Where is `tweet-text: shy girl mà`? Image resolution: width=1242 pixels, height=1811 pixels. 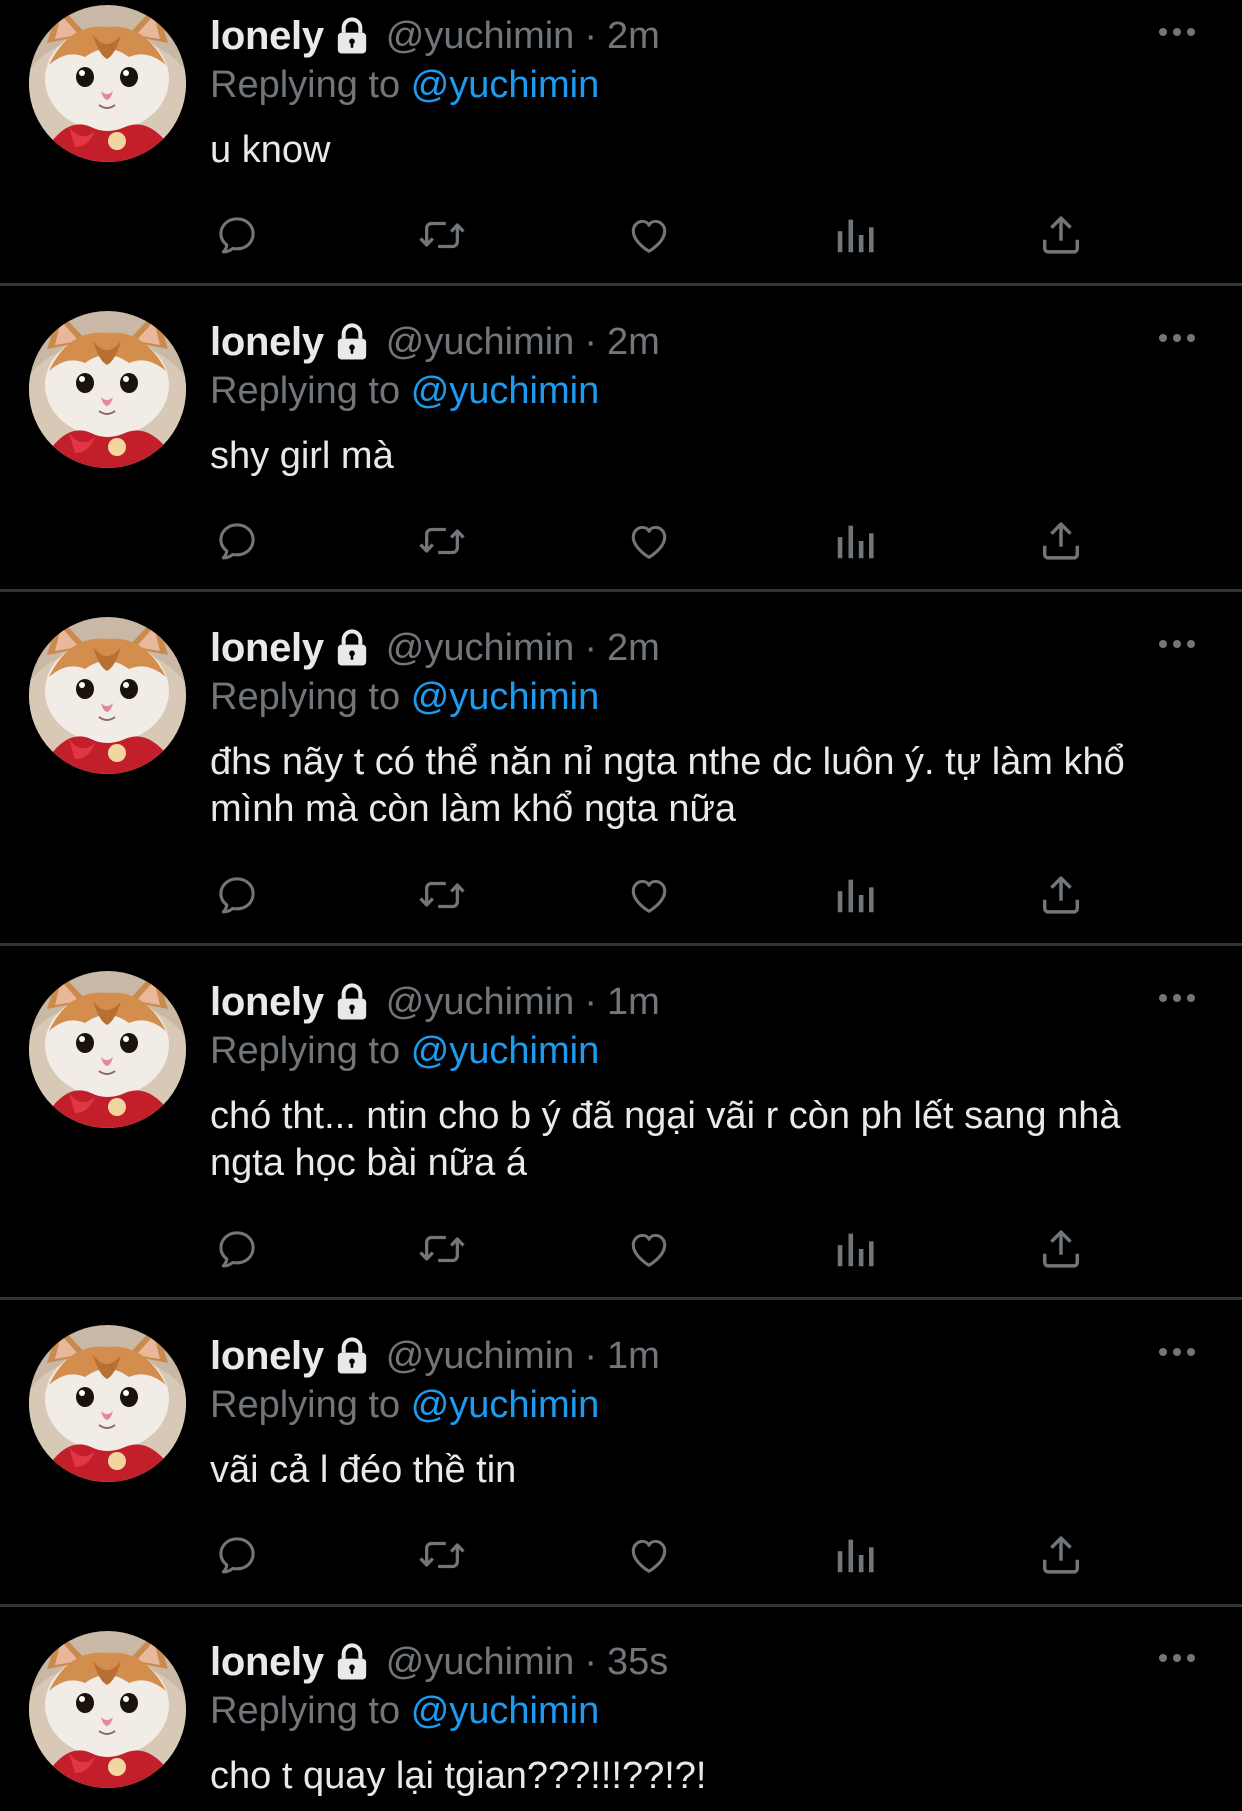 tweet-text: shy girl mà is located at coordinates (302, 456).